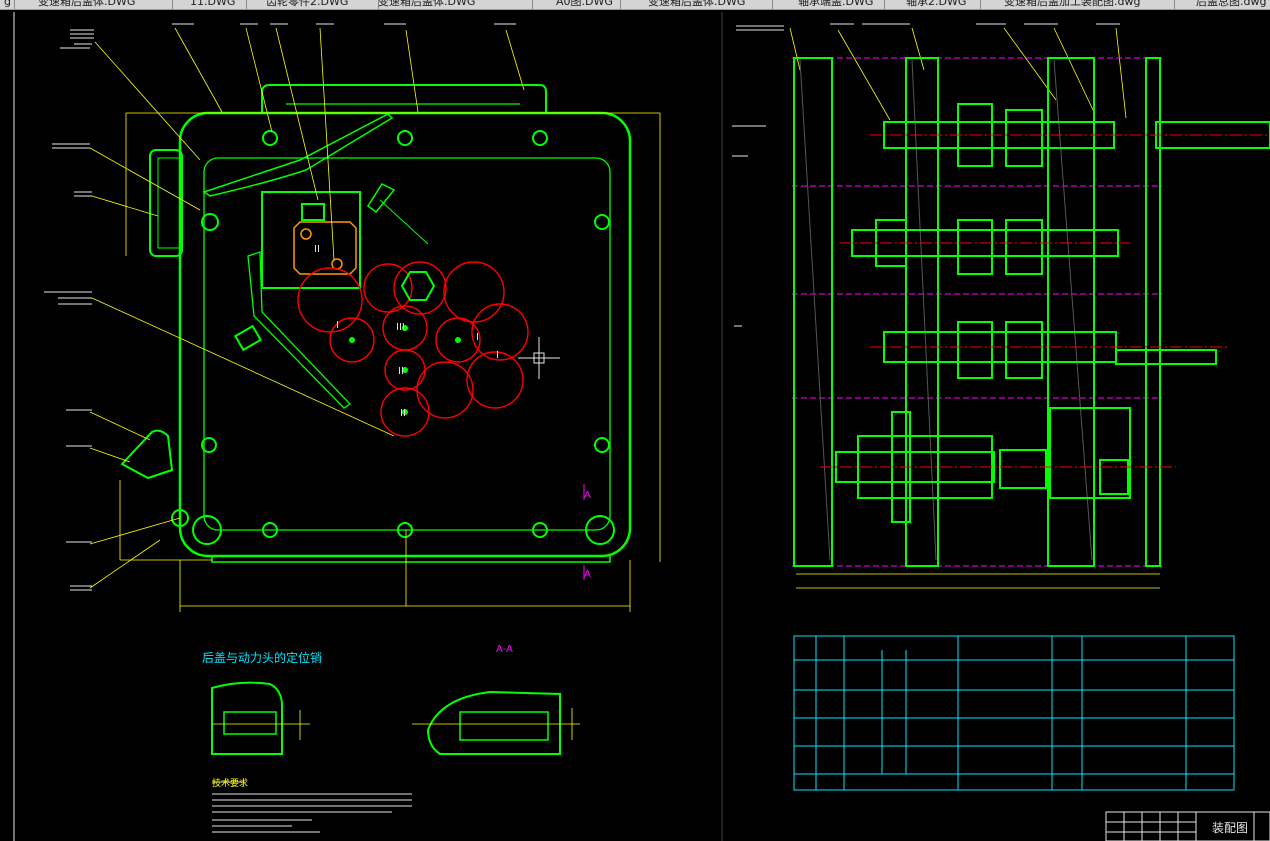 This screenshot has height=841, width=1270. What do you see at coordinates (1089, 4) in the screenshot?
I see `file-tab: 变速箱后盖加工装配图.dwg` at bounding box center [1089, 4].